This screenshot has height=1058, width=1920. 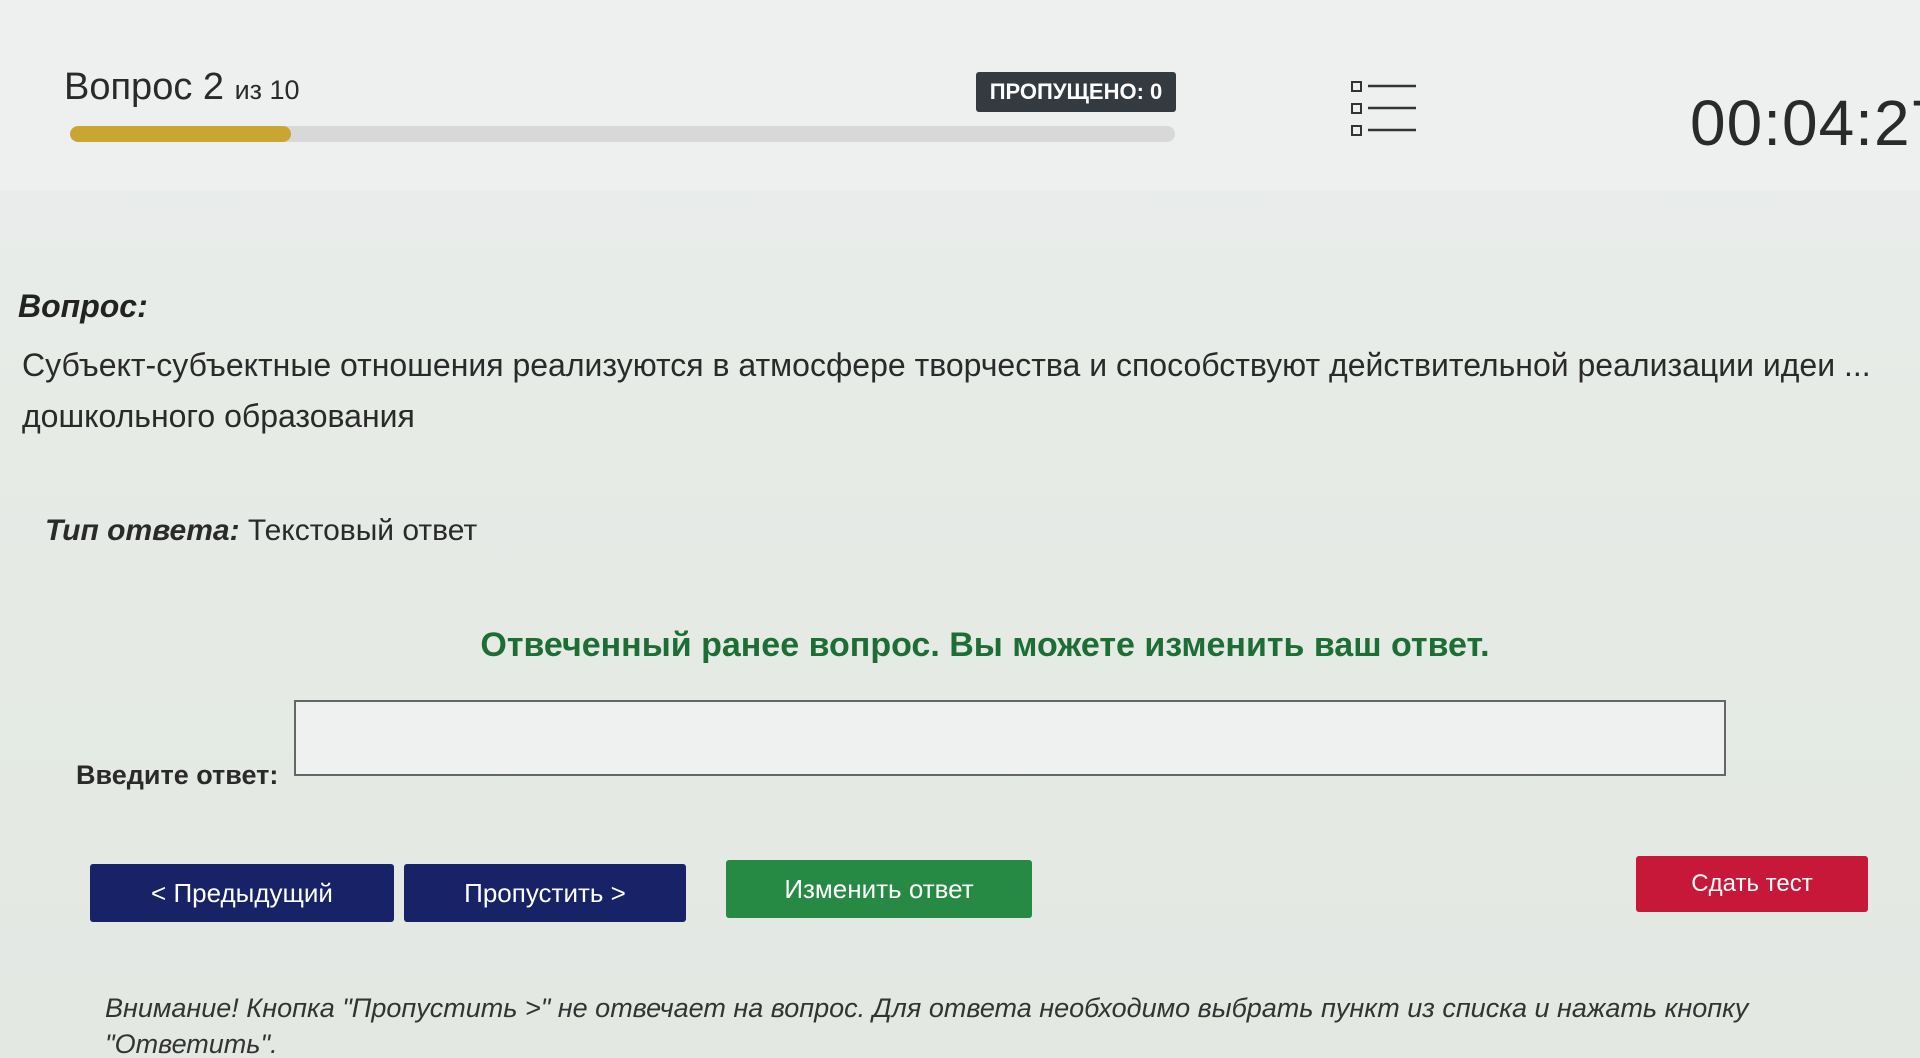 I want to click on progress-fill, so click(x=180, y=134).